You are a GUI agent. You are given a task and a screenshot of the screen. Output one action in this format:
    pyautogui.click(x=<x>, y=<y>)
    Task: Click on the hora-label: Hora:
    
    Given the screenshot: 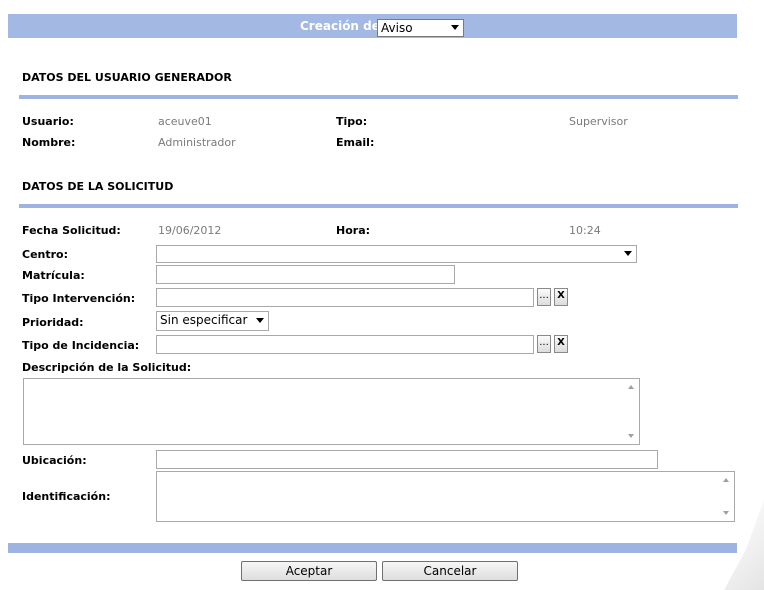 What is the action you would take?
    pyautogui.click(x=353, y=230)
    